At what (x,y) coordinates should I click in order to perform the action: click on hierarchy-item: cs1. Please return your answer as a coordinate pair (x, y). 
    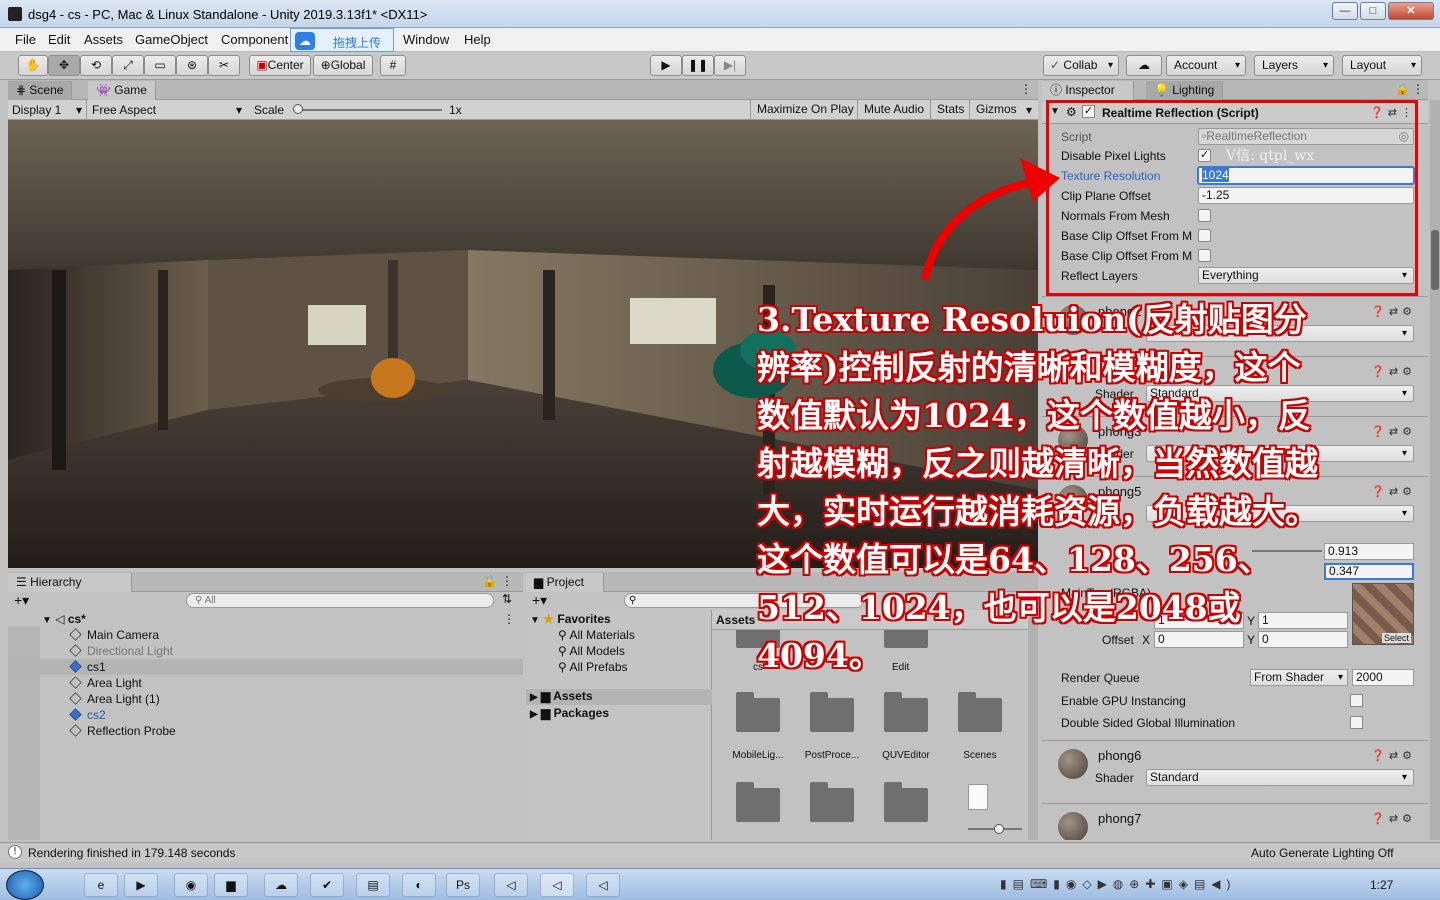
    Looking at the image, I should click on (265, 667).